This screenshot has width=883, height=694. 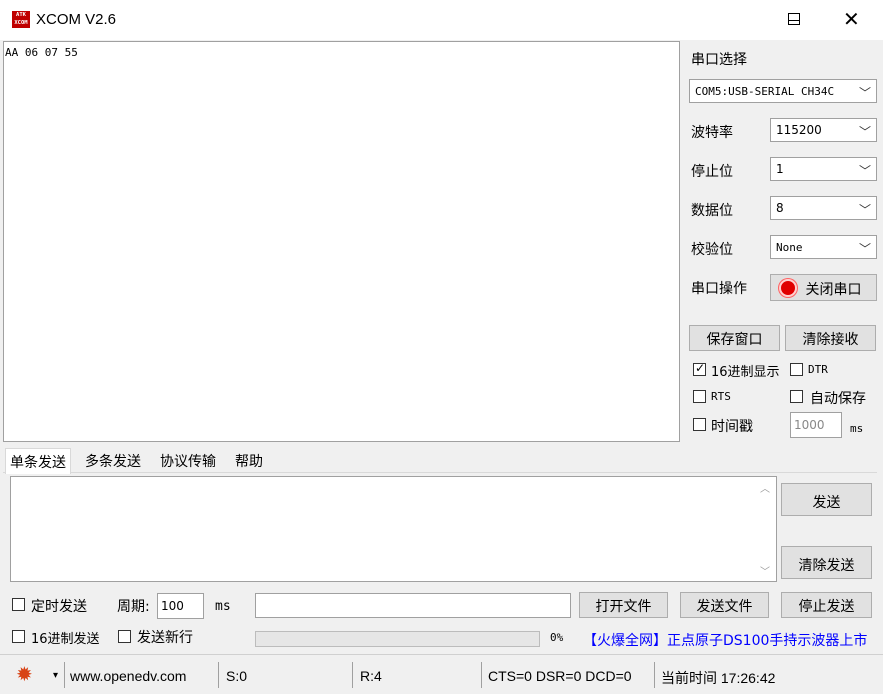 What do you see at coordinates (788, 288) in the screenshot?
I see `status-led-icon` at bounding box center [788, 288].